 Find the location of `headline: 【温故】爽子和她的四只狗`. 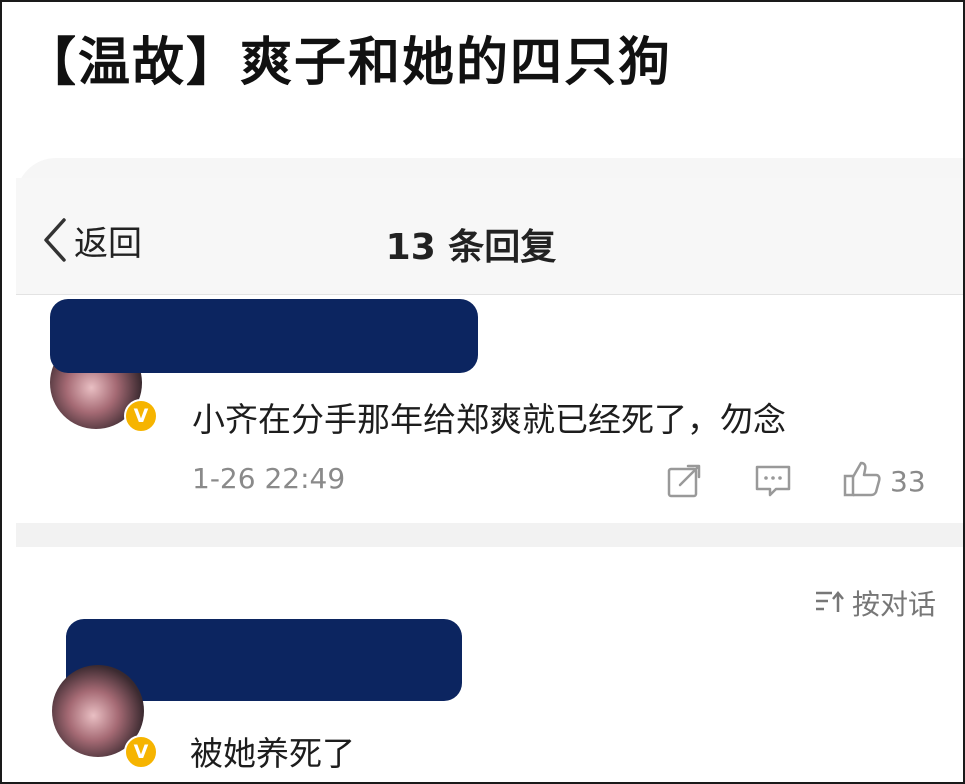

headline: 【温故】爽子和她的四只狗 is located at coordinates (348, 63).